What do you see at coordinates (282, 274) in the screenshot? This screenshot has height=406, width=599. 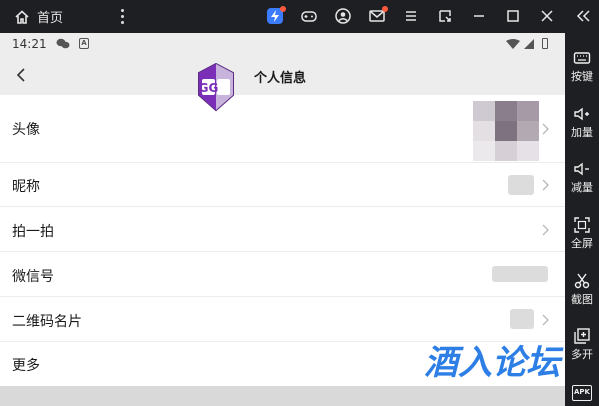 I see `list-item-wechat-id: 微信号` at bounding box center [282, 274].